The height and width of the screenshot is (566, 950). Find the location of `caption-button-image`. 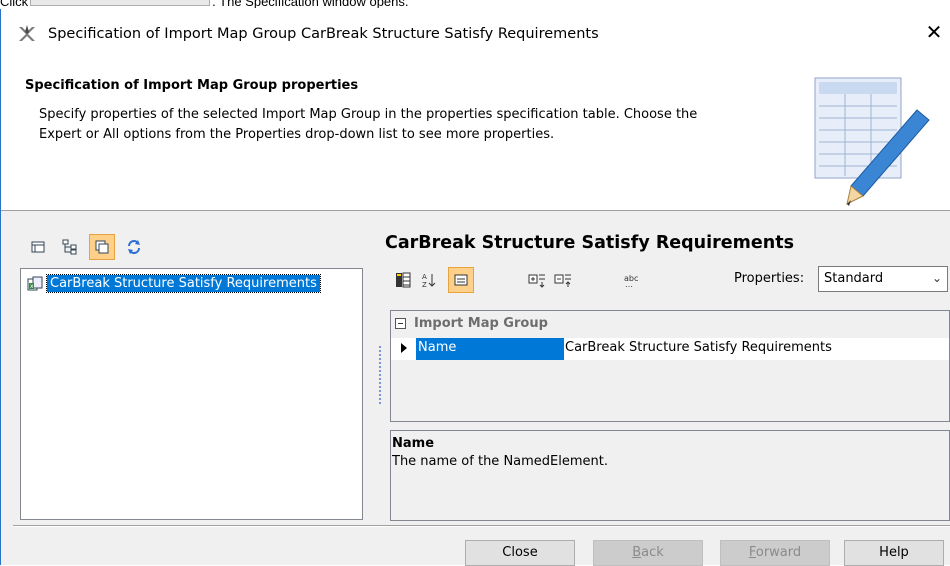

caption-button-image is located at coordinates (120, 3).